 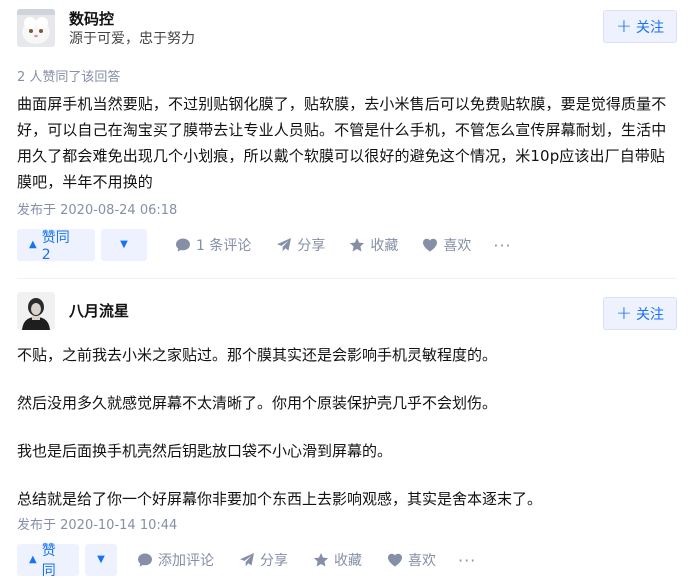 I want to click on publish-time: 发布于 2020-08-24 06:18, so click(x=97, y=208).